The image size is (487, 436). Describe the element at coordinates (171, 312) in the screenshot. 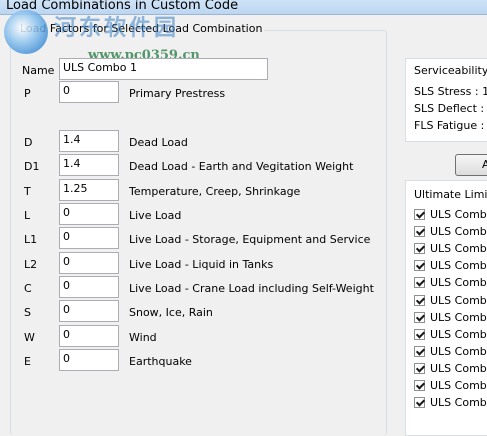

I see `factor-description: Snow, Ice, Rain` at that location.